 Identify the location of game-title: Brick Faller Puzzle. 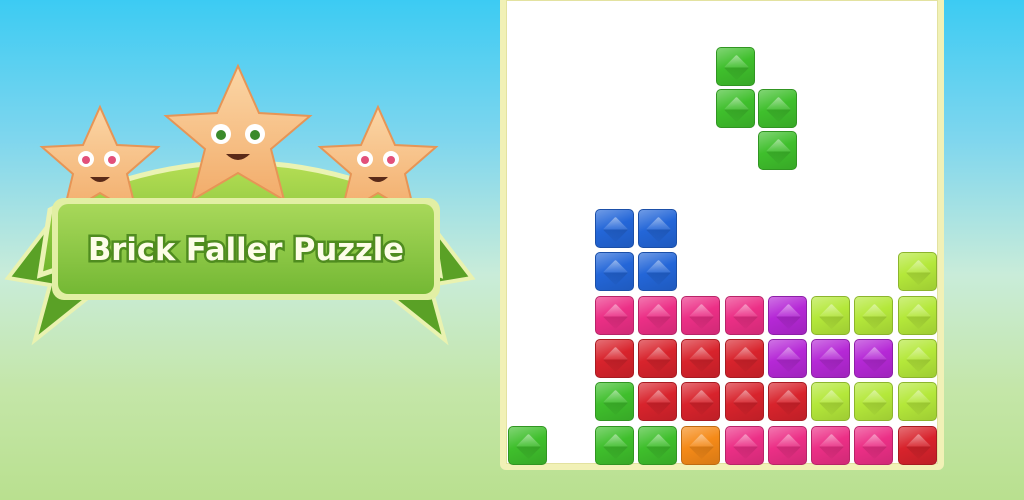
(246, 250).